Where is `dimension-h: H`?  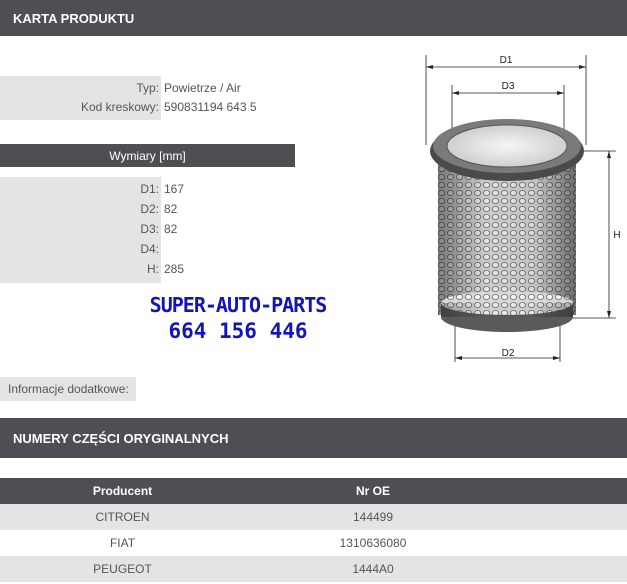 dimension-h: H is located at coordinates (595, 234).